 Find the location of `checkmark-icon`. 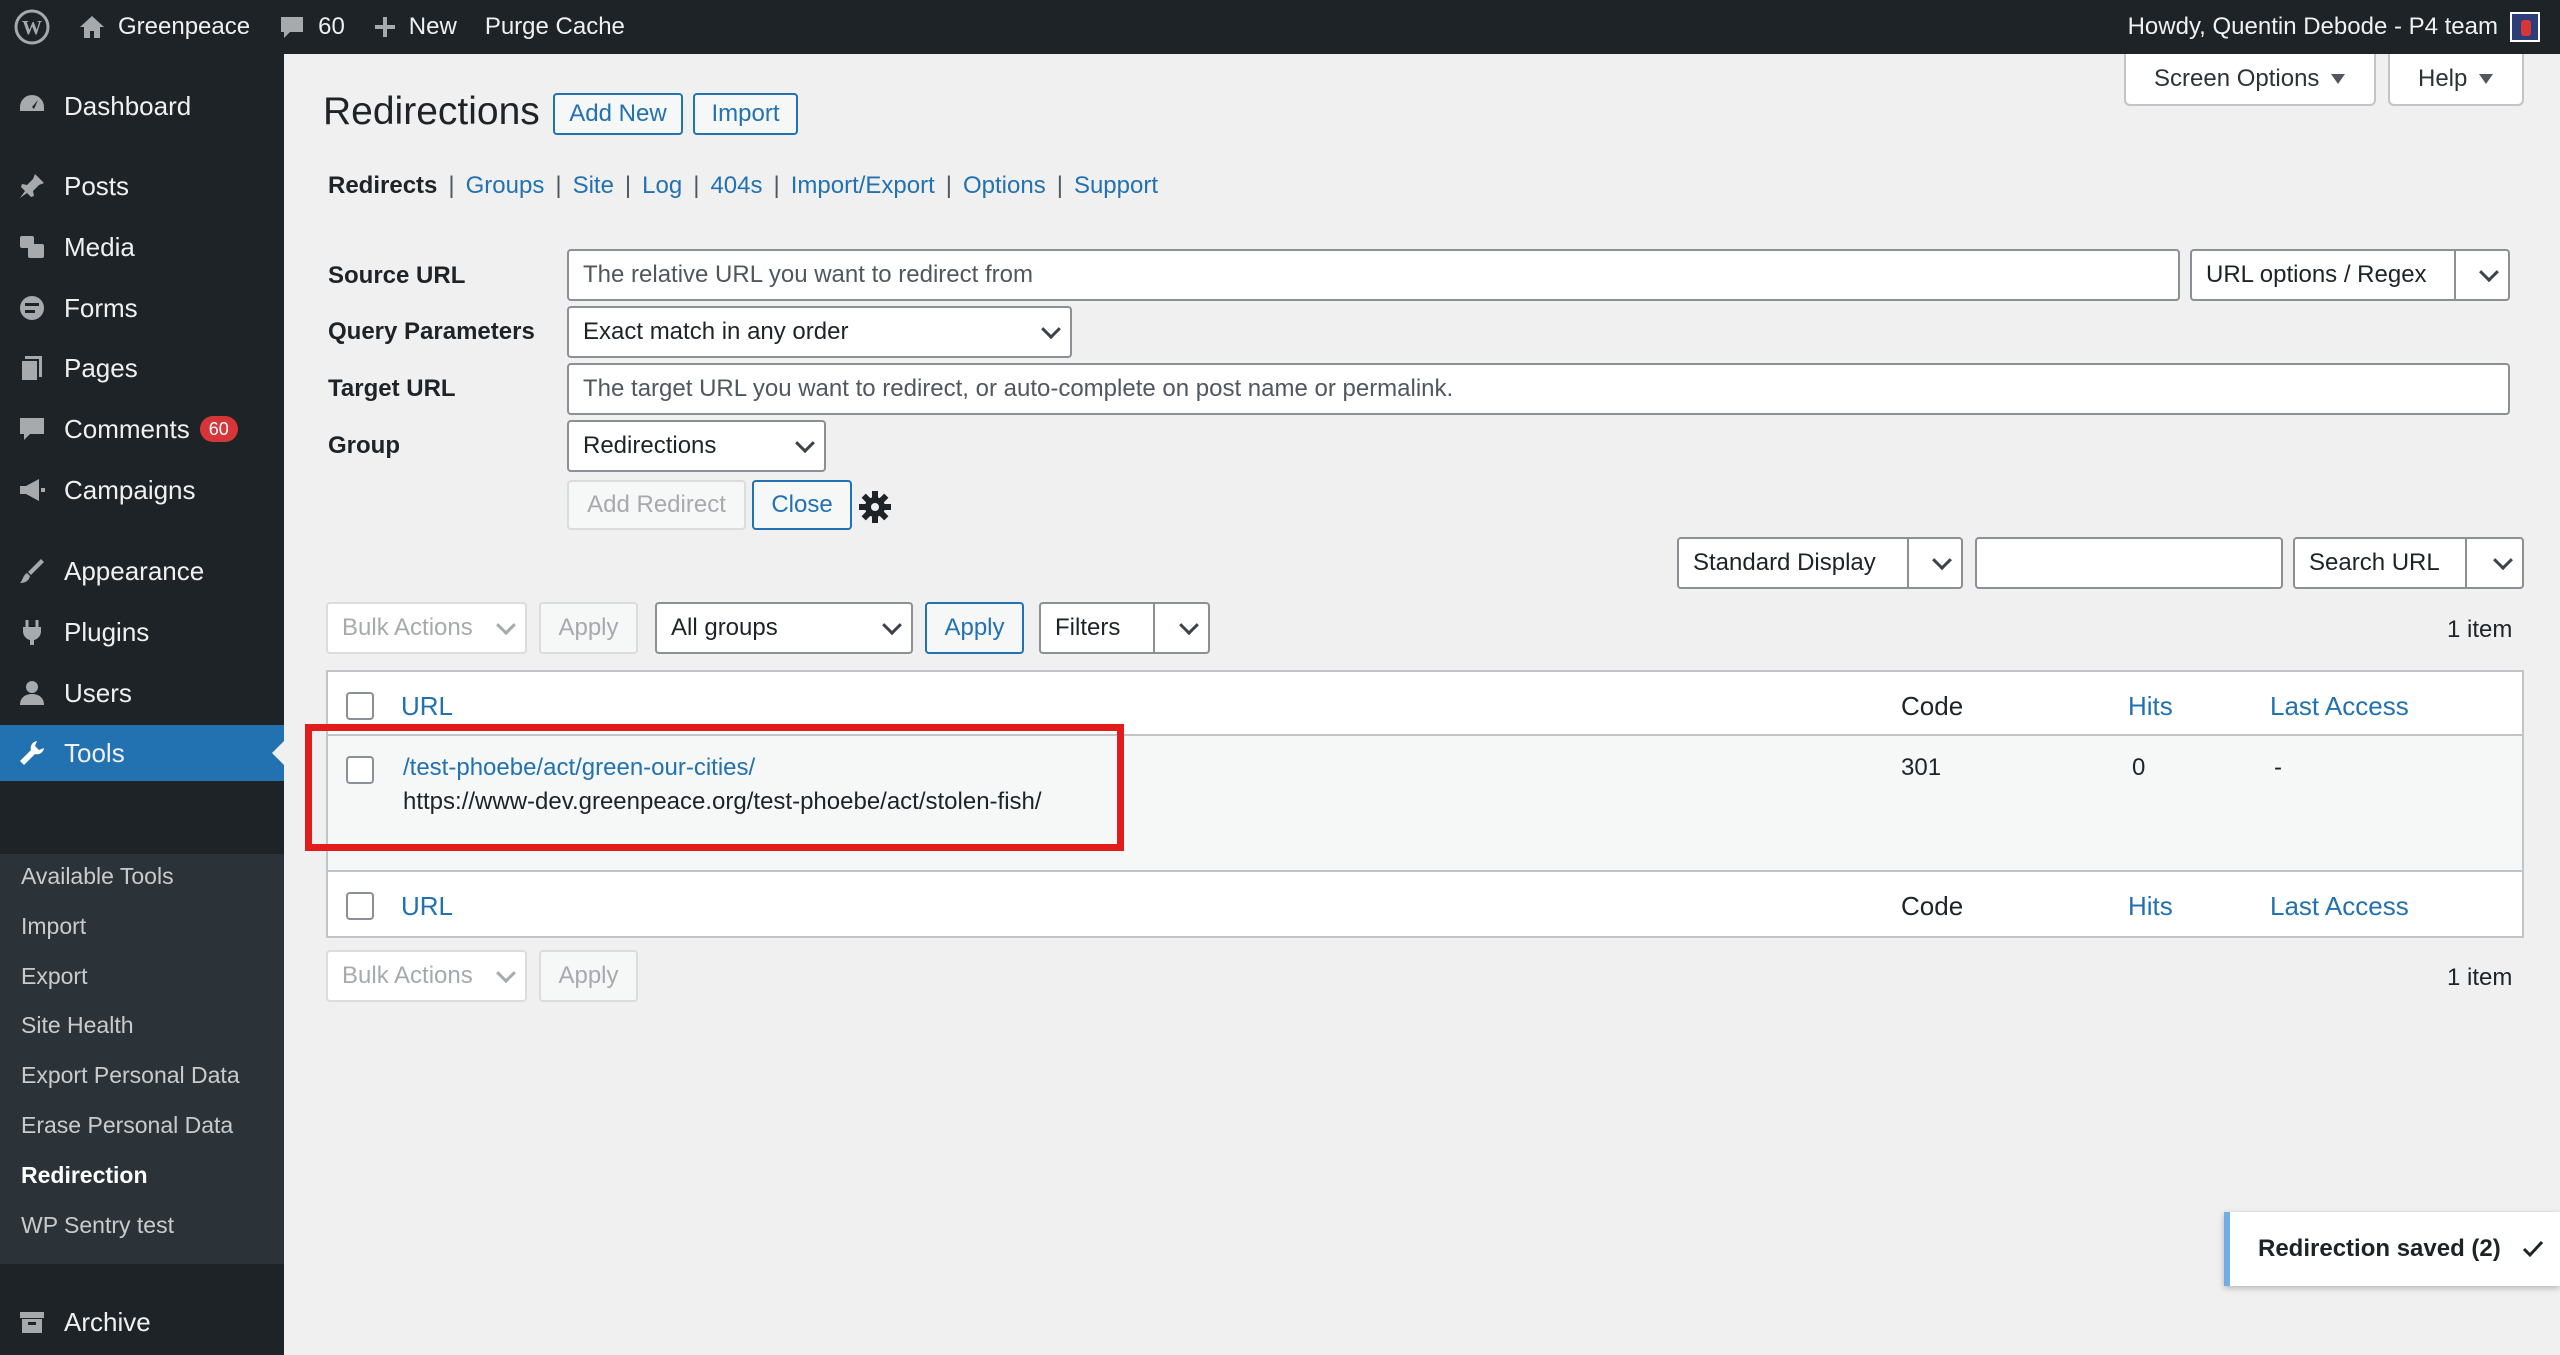

checkmark-icon is located at coordinates (2532, 1249).